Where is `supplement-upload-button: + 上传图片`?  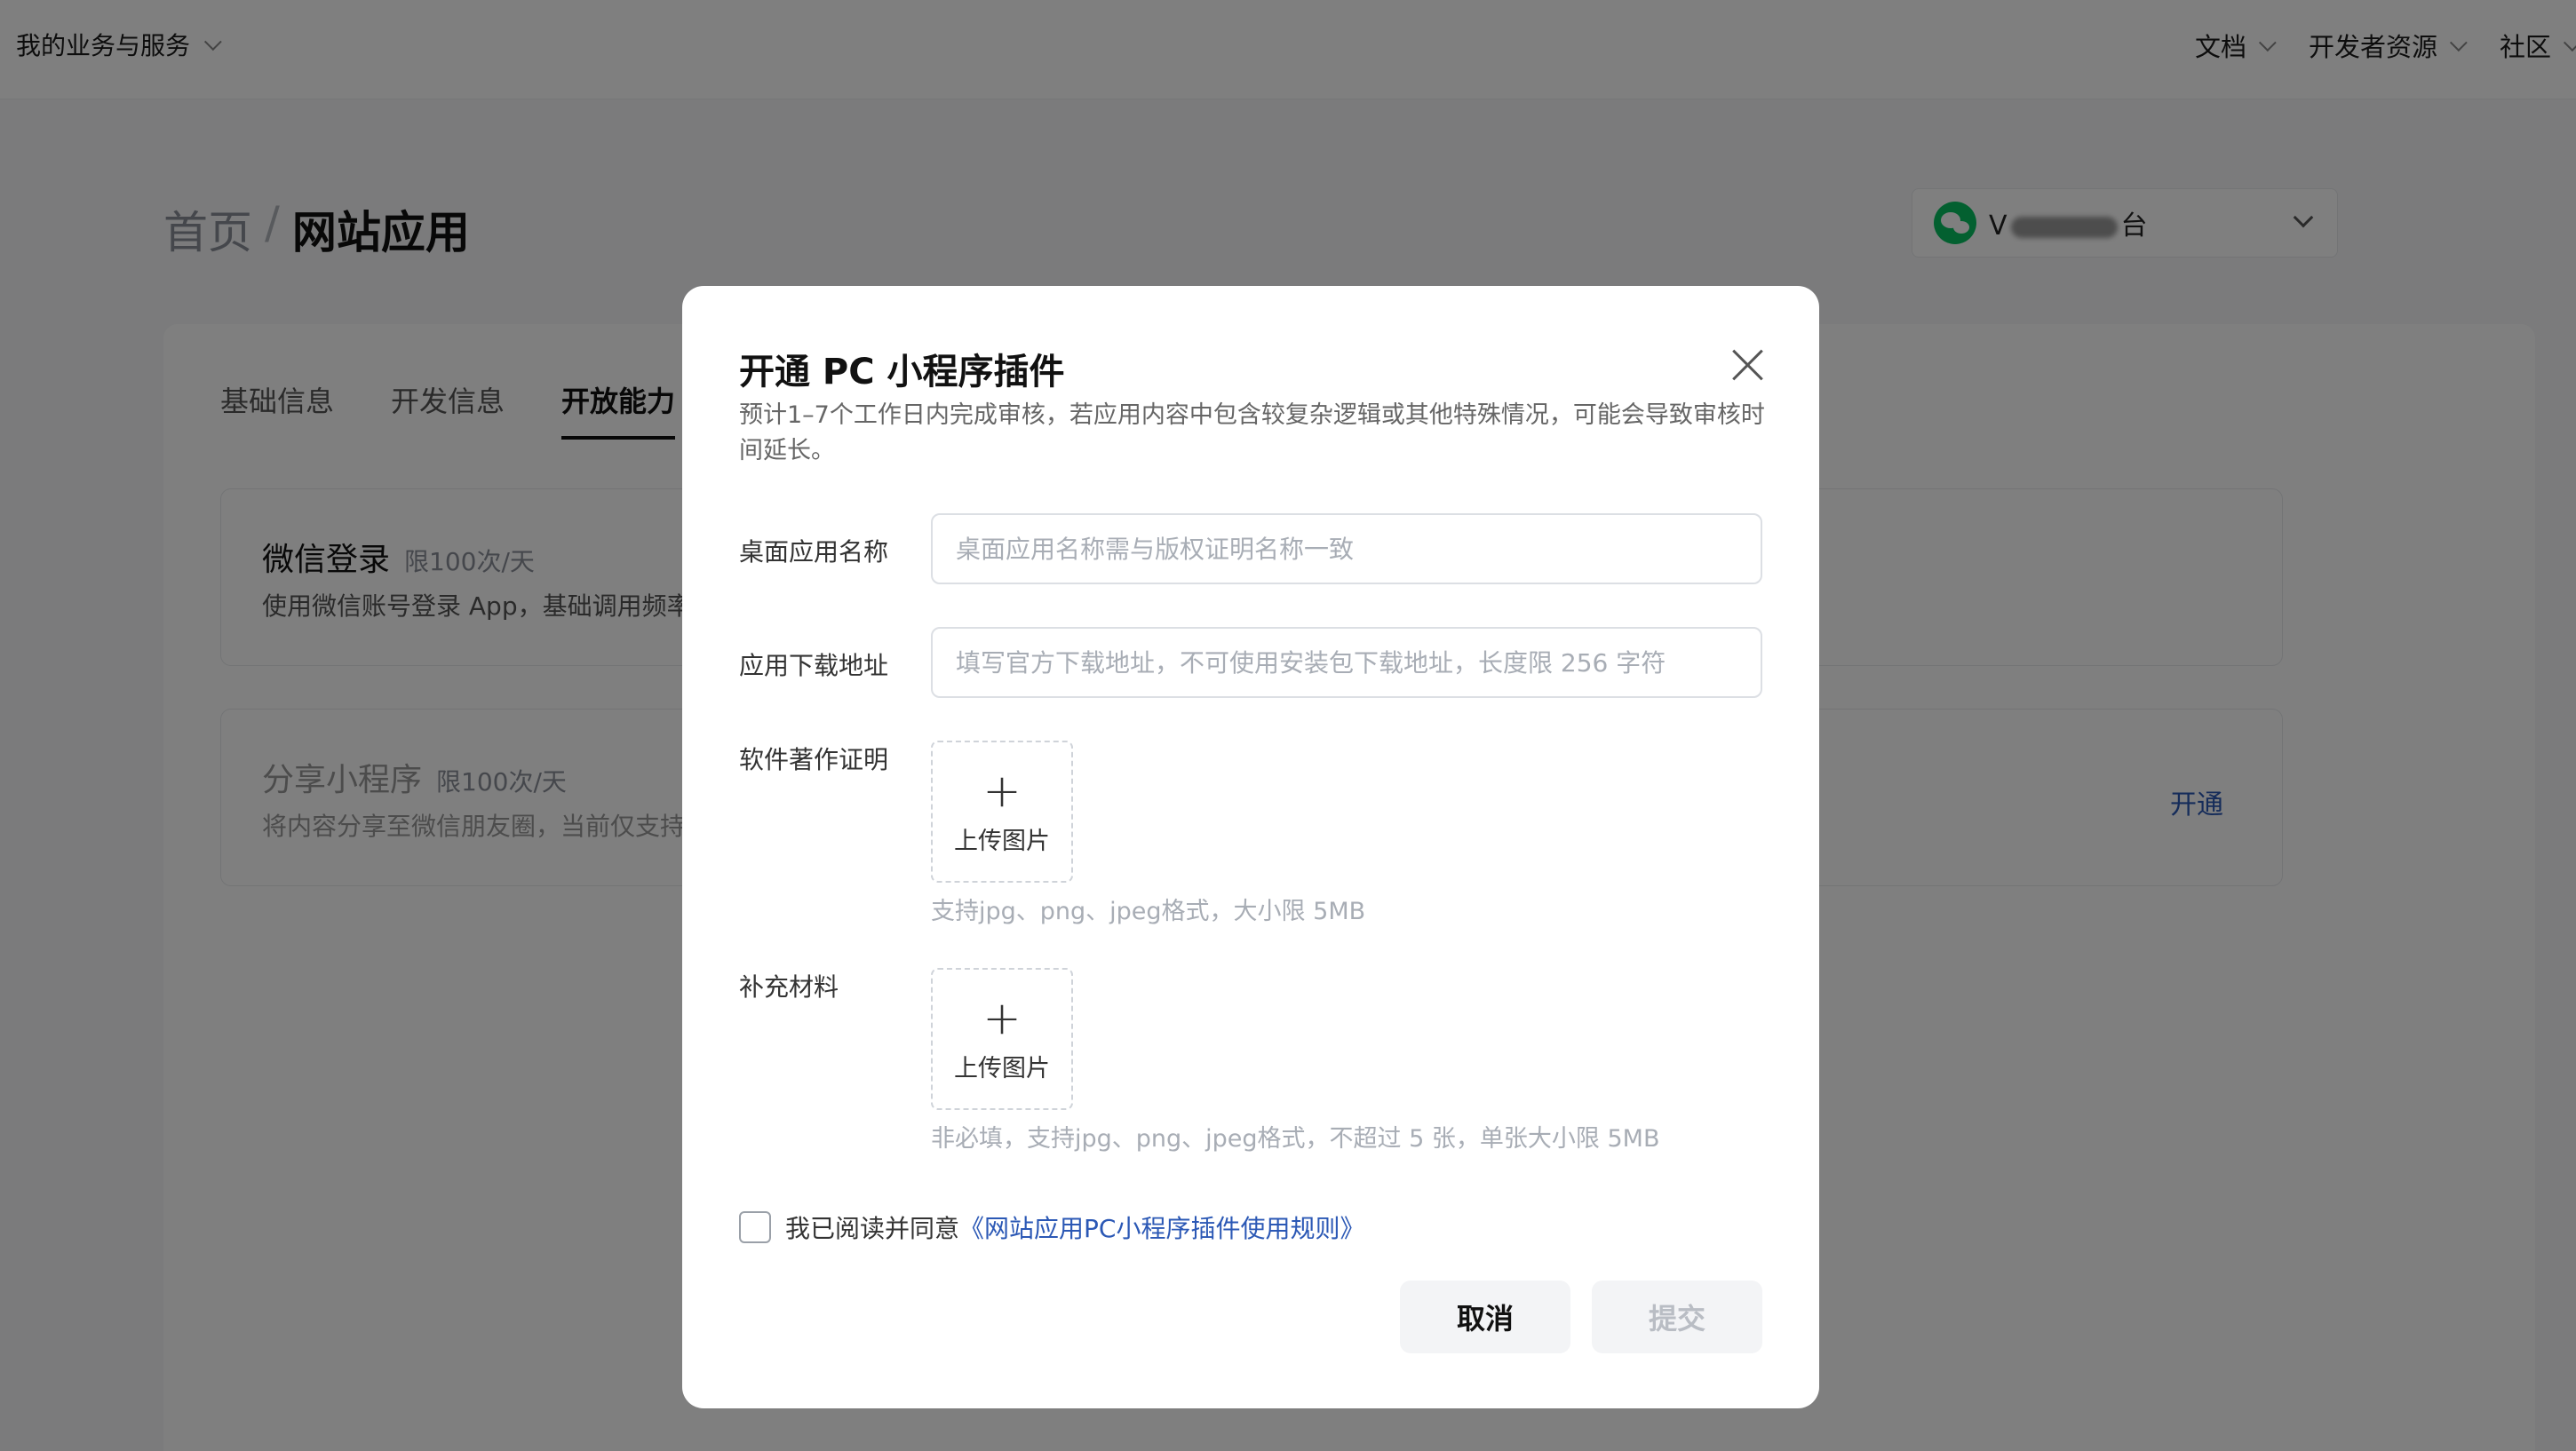
supplement-upload-button: + 上传图片 is located at coordinates (1002, 1039).